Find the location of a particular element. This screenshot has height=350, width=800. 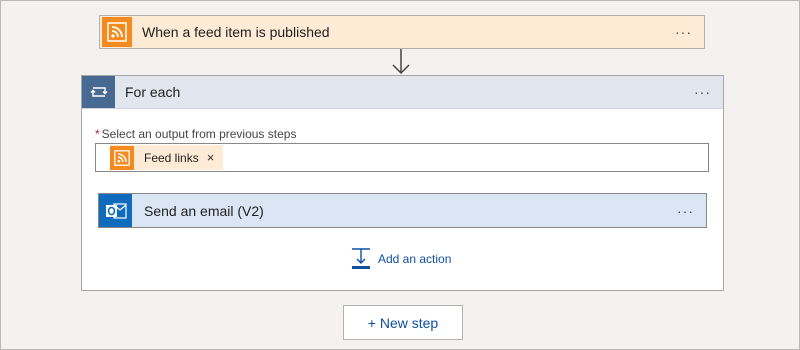

loop-icon is located at coordinates (98, 92).